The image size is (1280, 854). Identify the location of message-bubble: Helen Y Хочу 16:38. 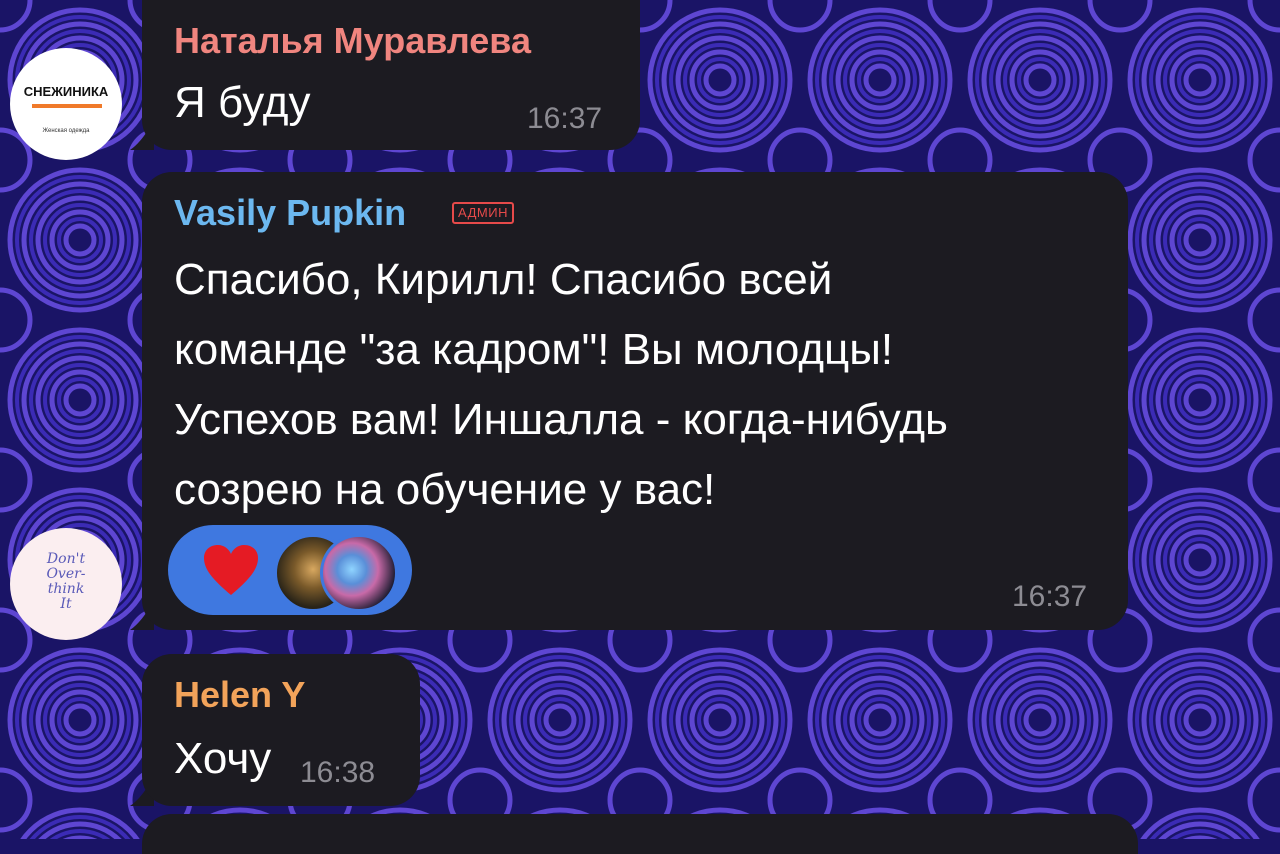
(281, 730).